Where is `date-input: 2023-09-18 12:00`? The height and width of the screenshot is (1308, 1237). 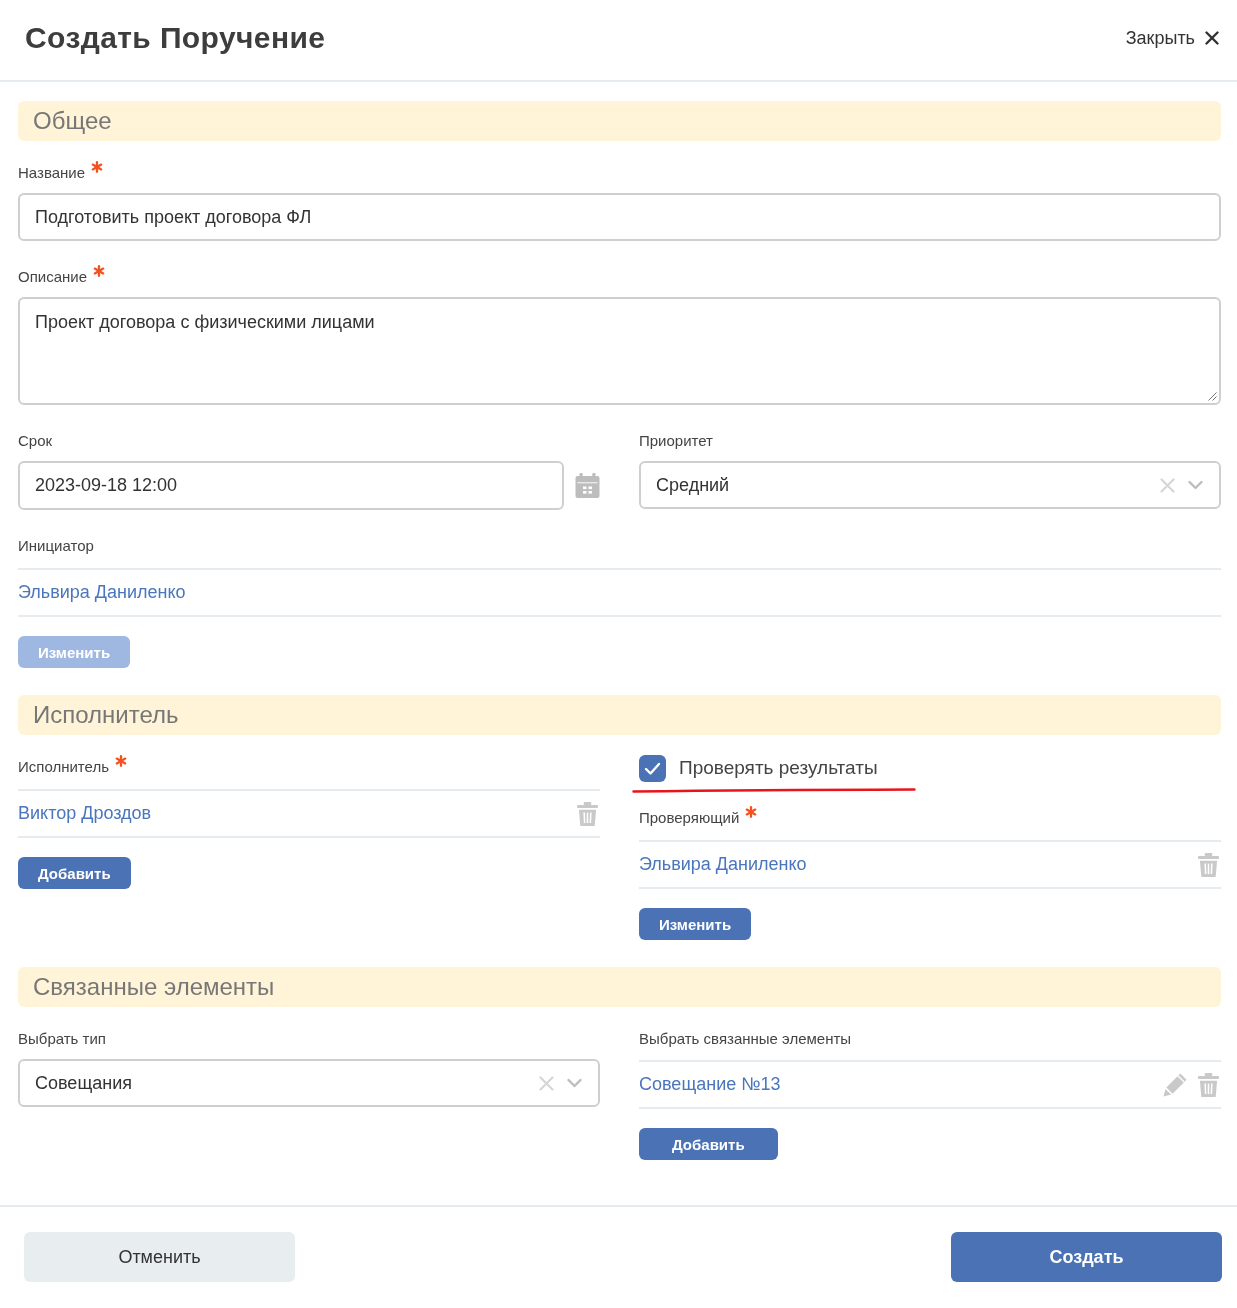
date-input: 2023-09-18 12:00 is located at coordinates (291, 485).